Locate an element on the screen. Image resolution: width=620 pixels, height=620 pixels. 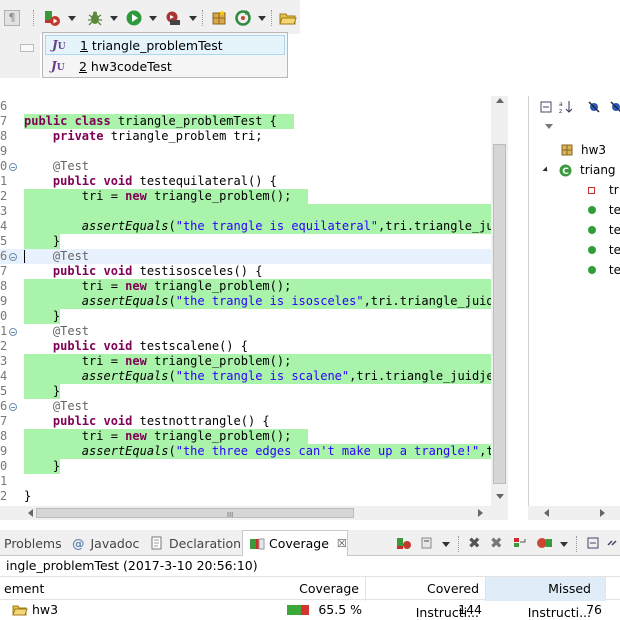
hide-static-icon is located at coordinates (614, 107).